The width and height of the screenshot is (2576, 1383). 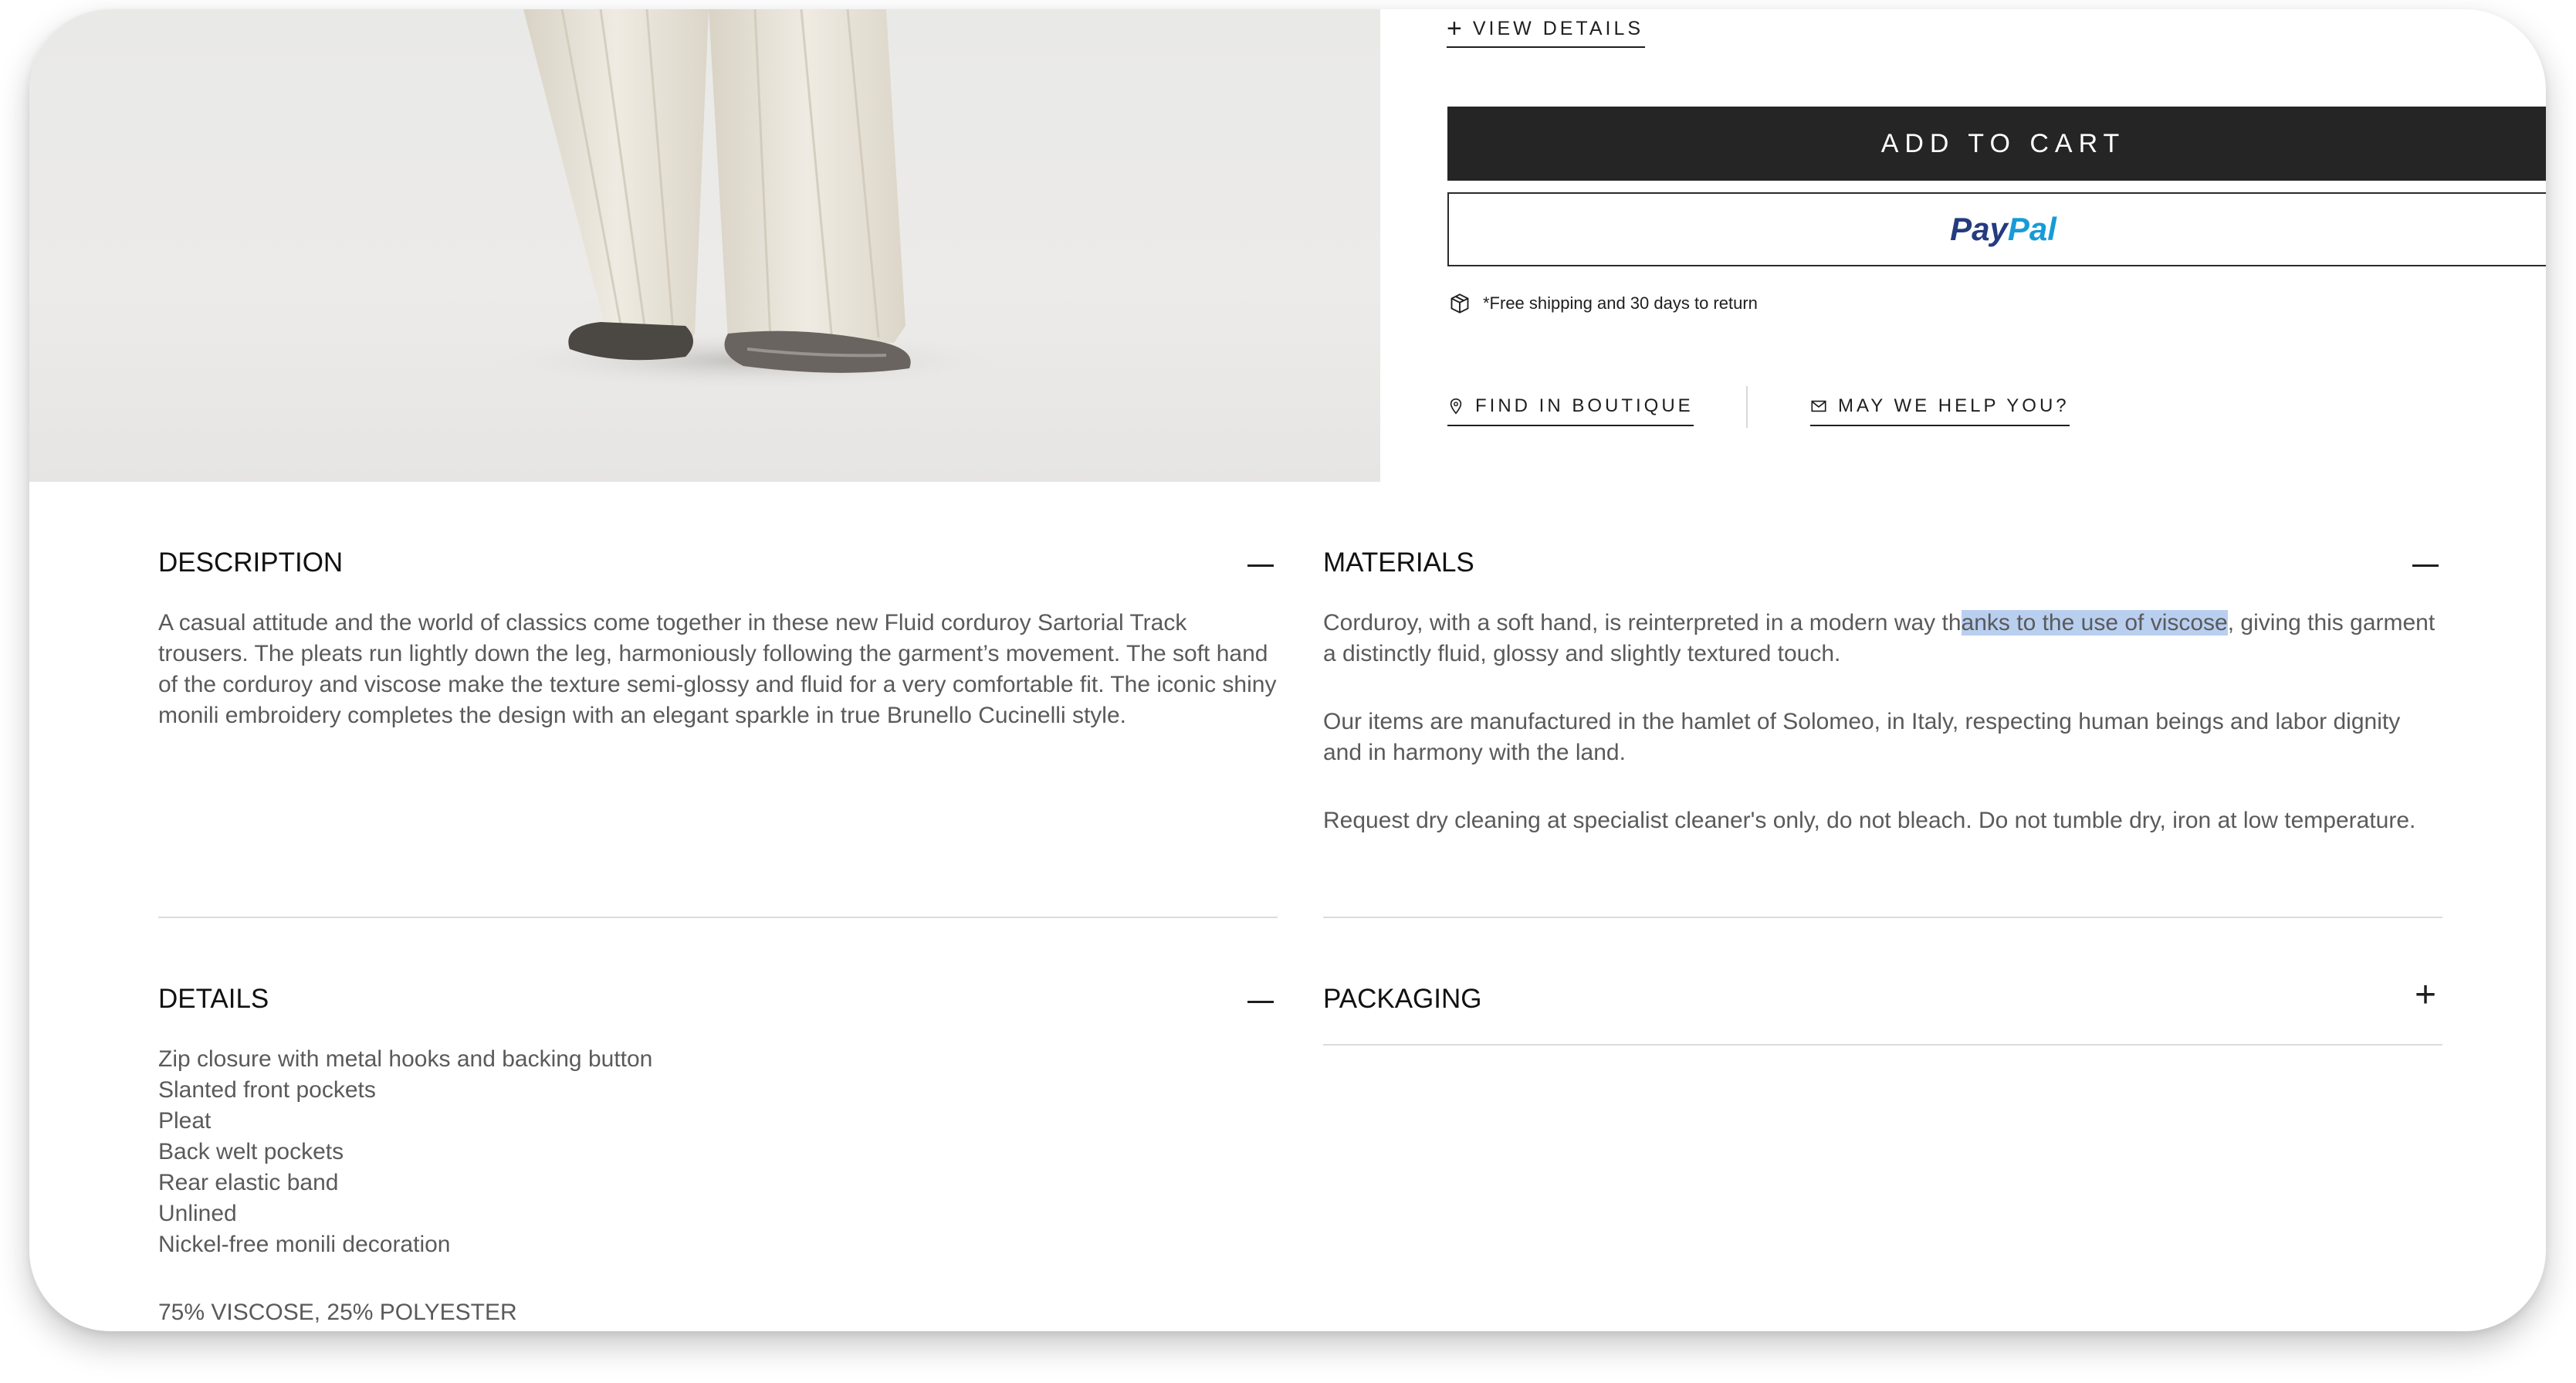 I want to click on details-heading: DETAILS, so click(x=214, y=999).